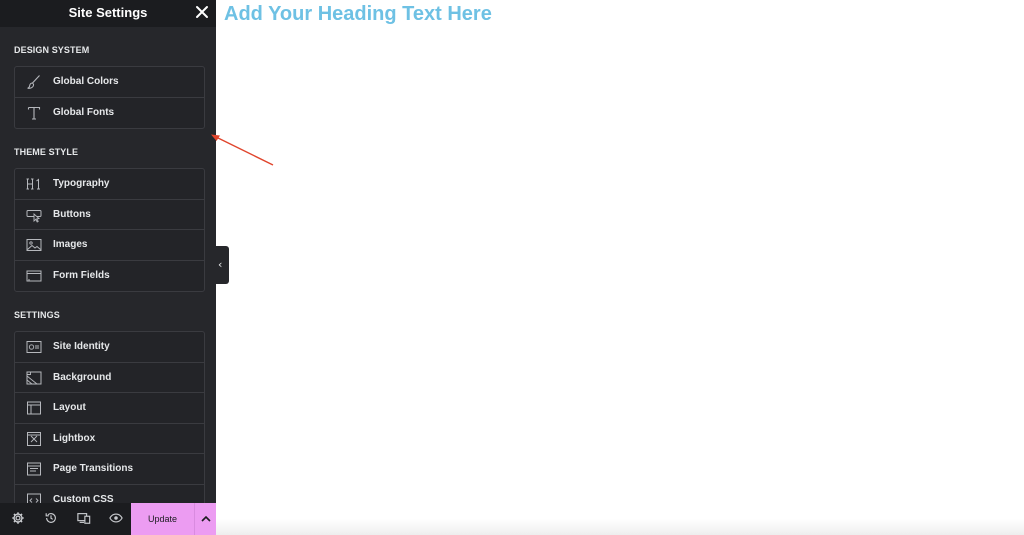  I want to click on lightbox-icon, so click(34, 439).